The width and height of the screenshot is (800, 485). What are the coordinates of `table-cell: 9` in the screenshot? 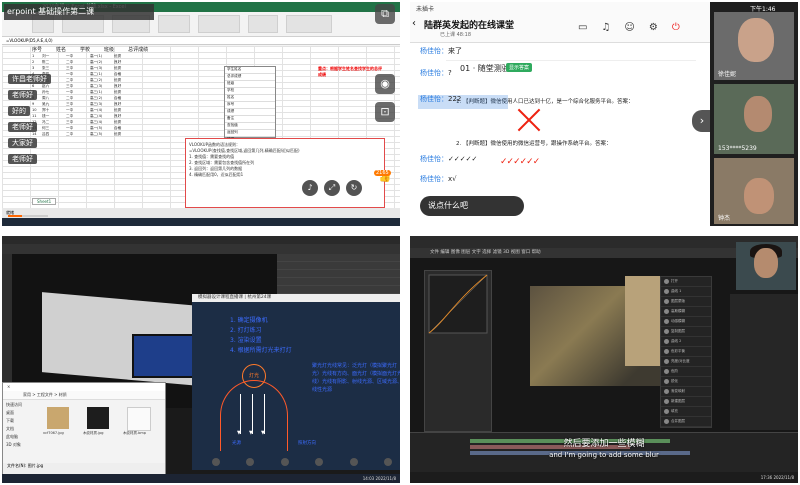 It's located at (37, 104).